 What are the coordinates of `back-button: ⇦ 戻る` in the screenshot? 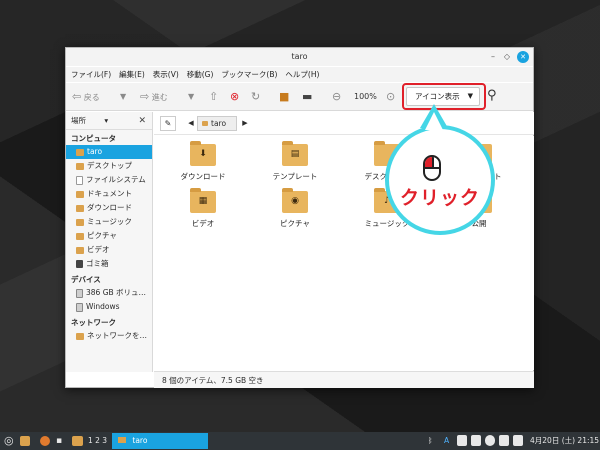 It's located at (86, 97).